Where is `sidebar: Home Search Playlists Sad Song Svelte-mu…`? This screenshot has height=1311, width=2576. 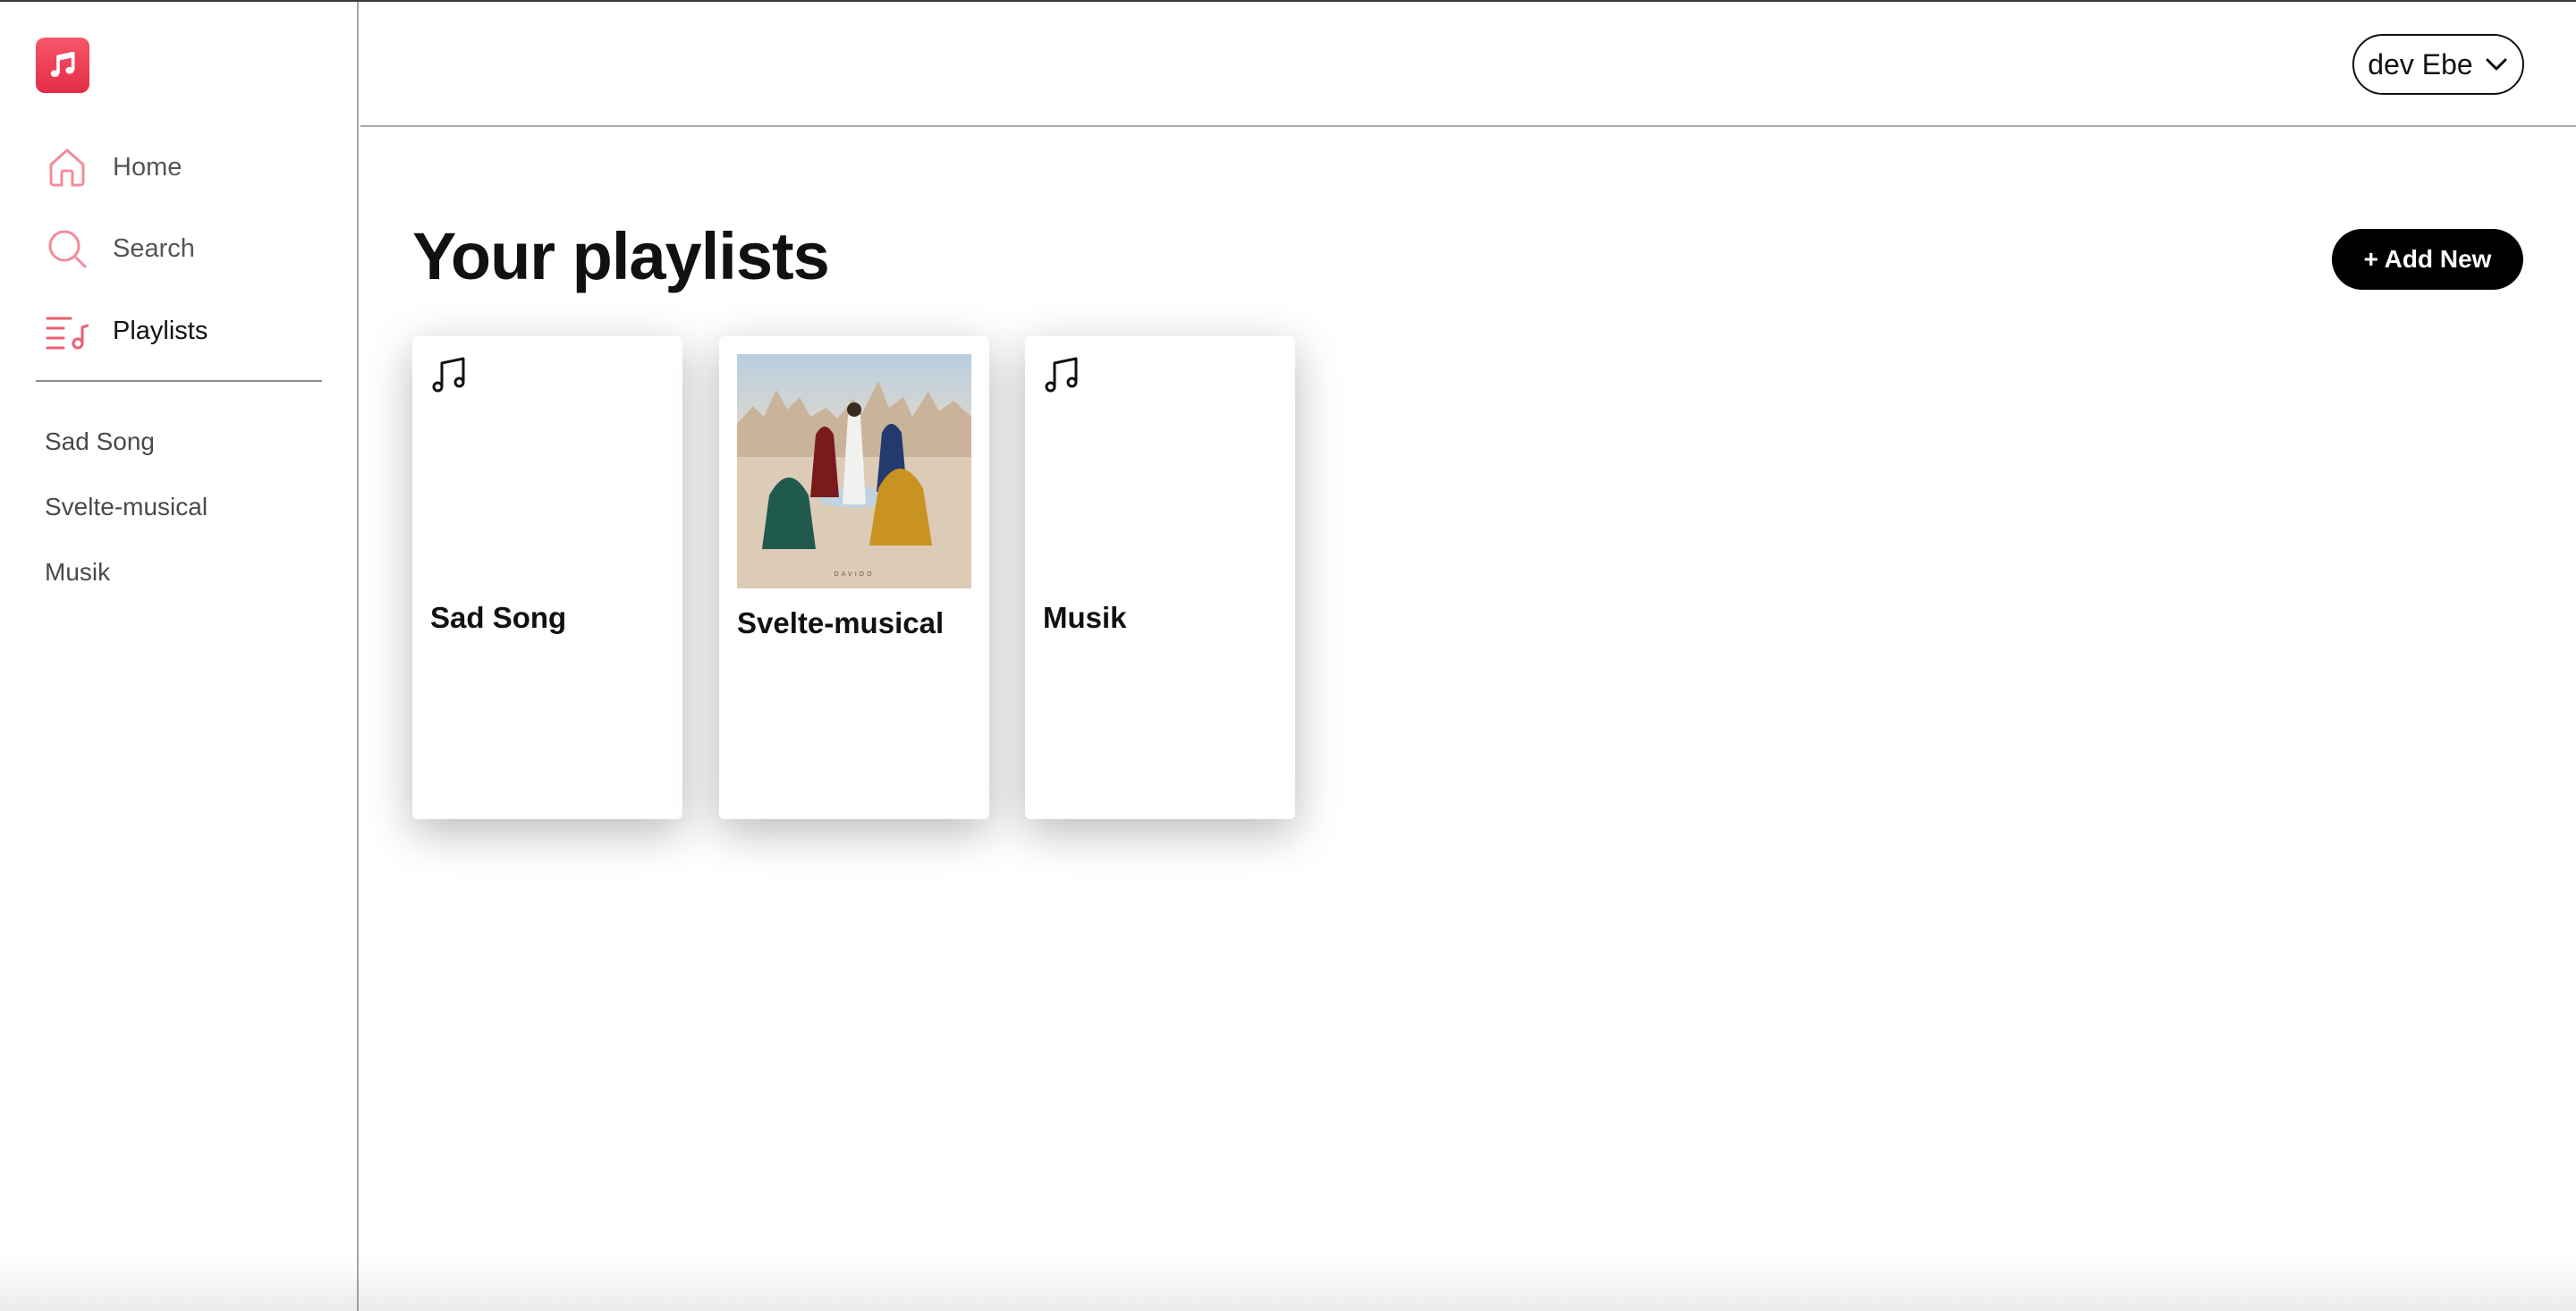
sidebar: Home Search Playlists Sad Song Svelte-mu… is located at coordinates (179, 656).